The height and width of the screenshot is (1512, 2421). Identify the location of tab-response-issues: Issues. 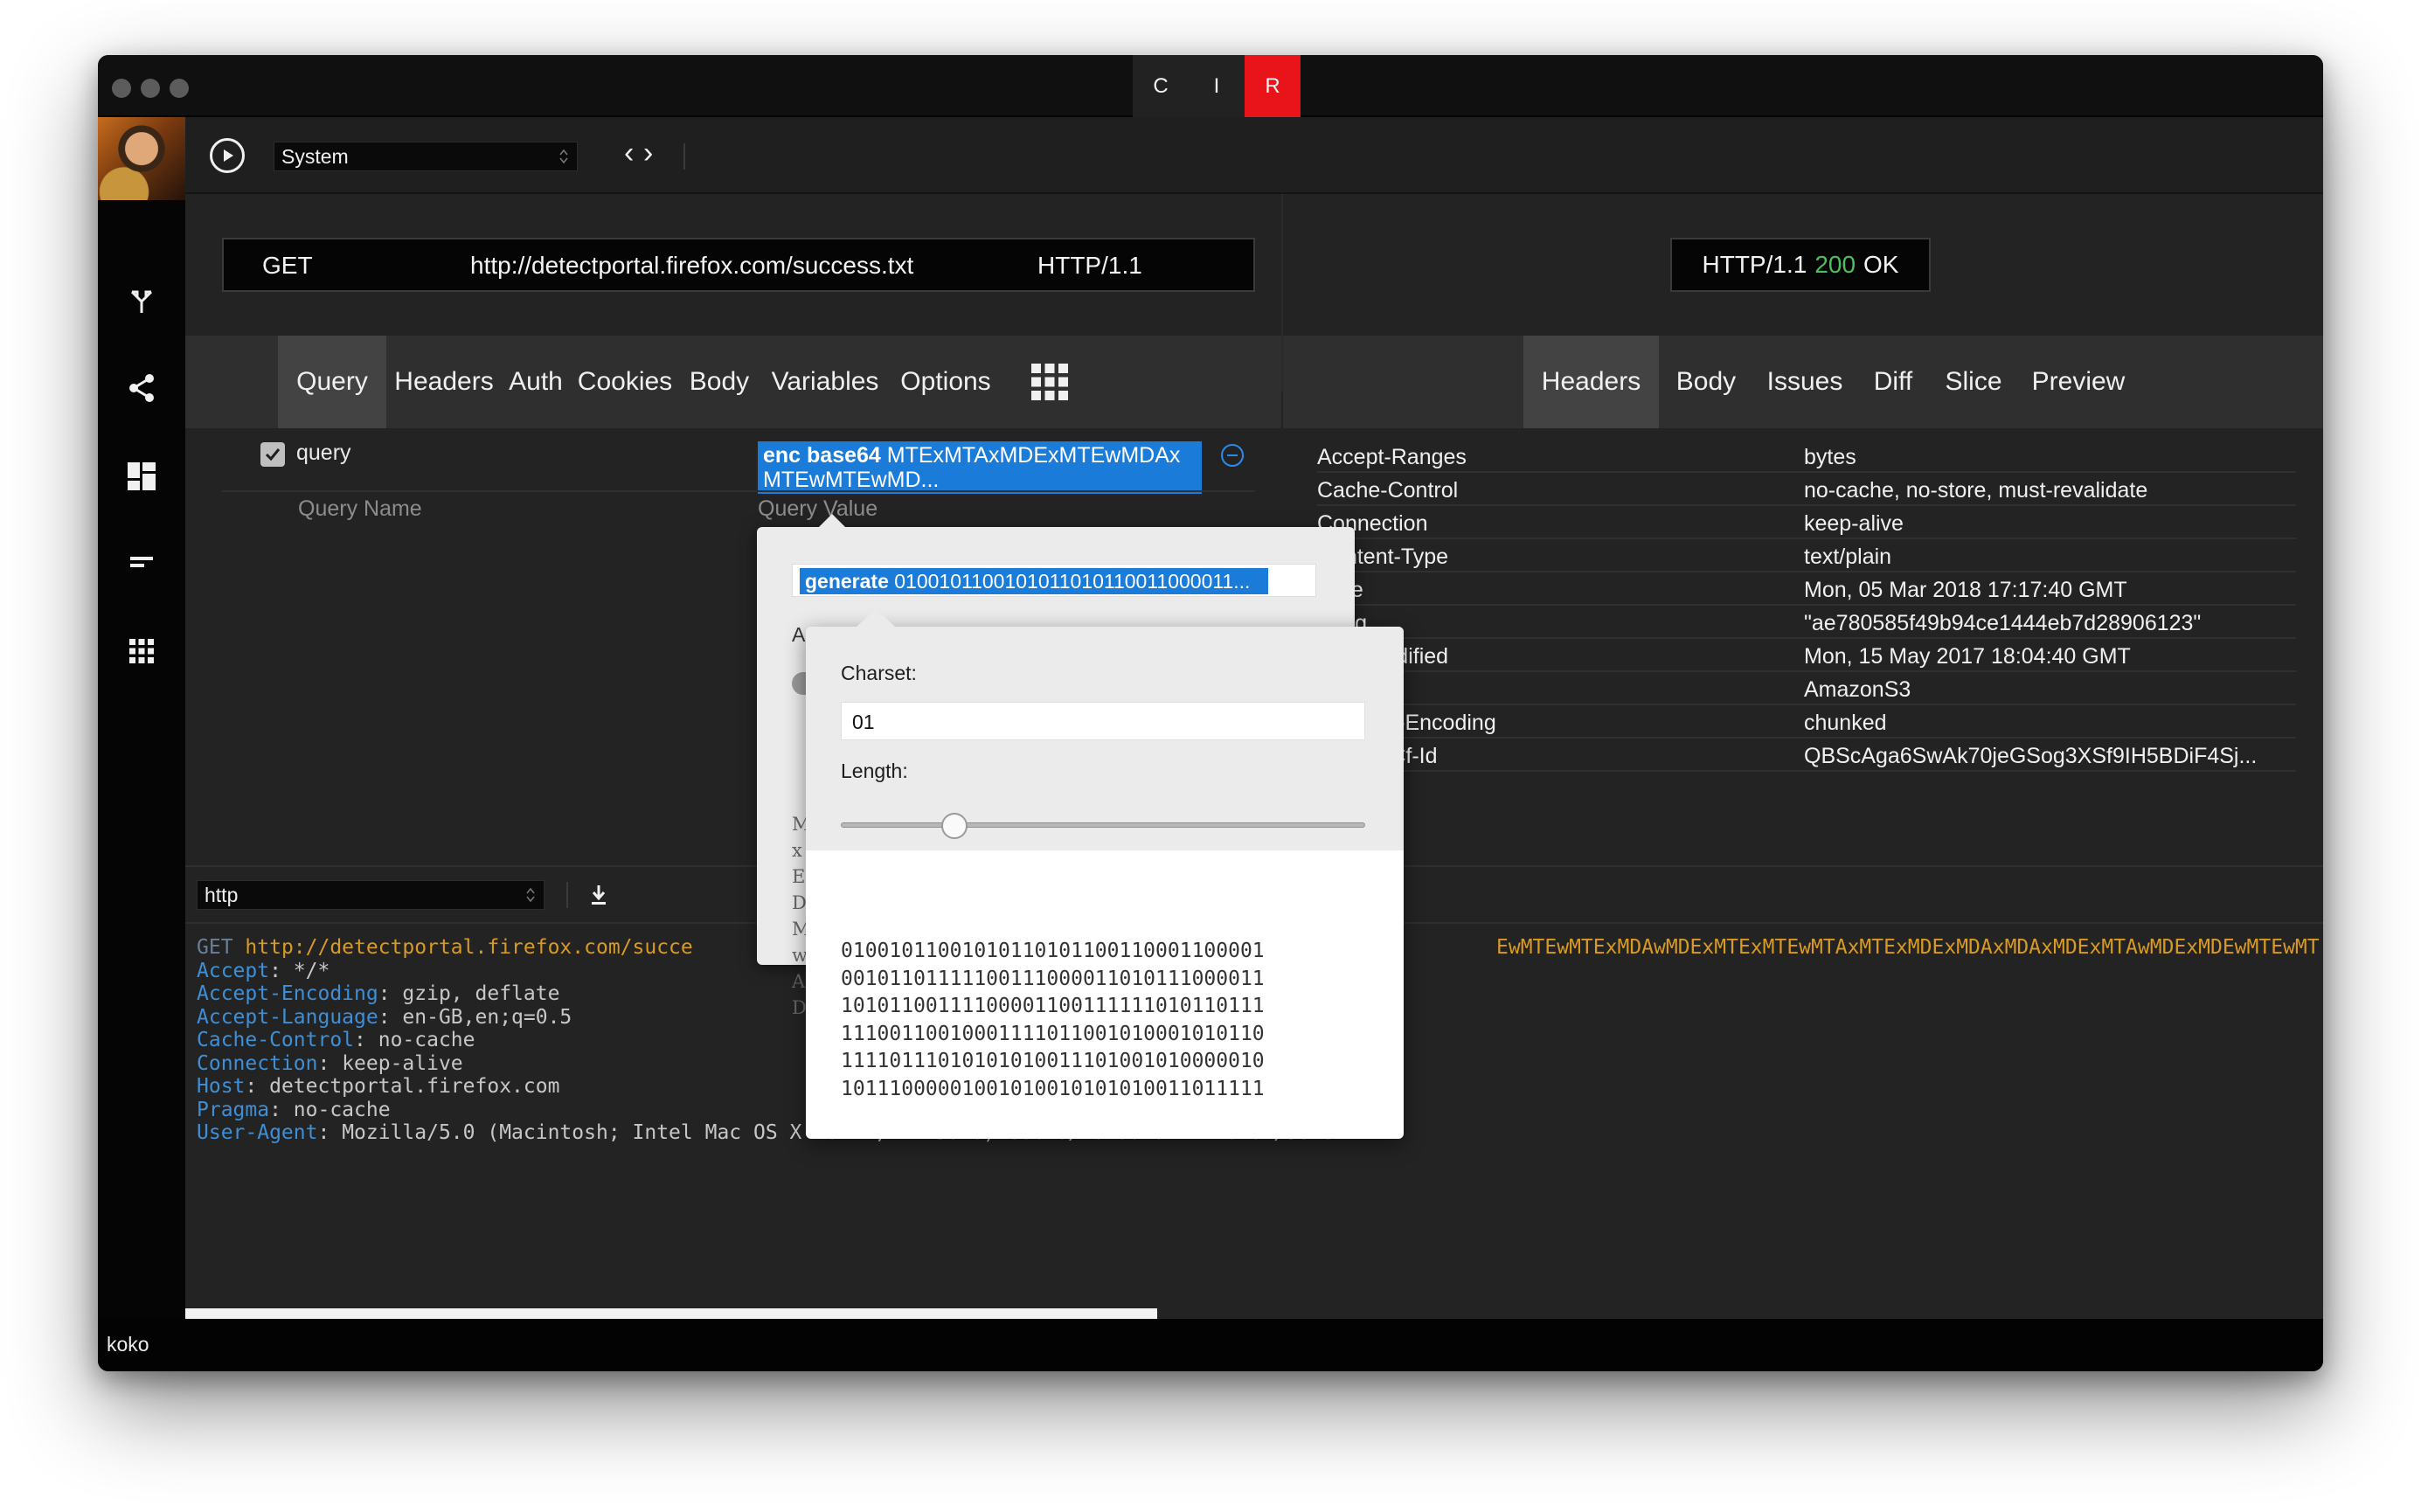
(1804, 382).